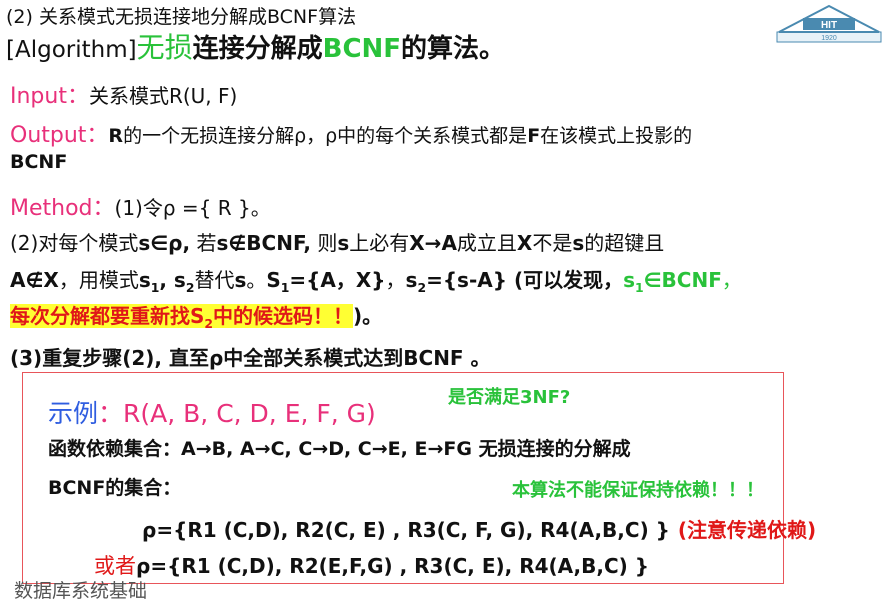 The image size is (889, 603). I want to click on output-line2: BCNF, so click(39, 162).